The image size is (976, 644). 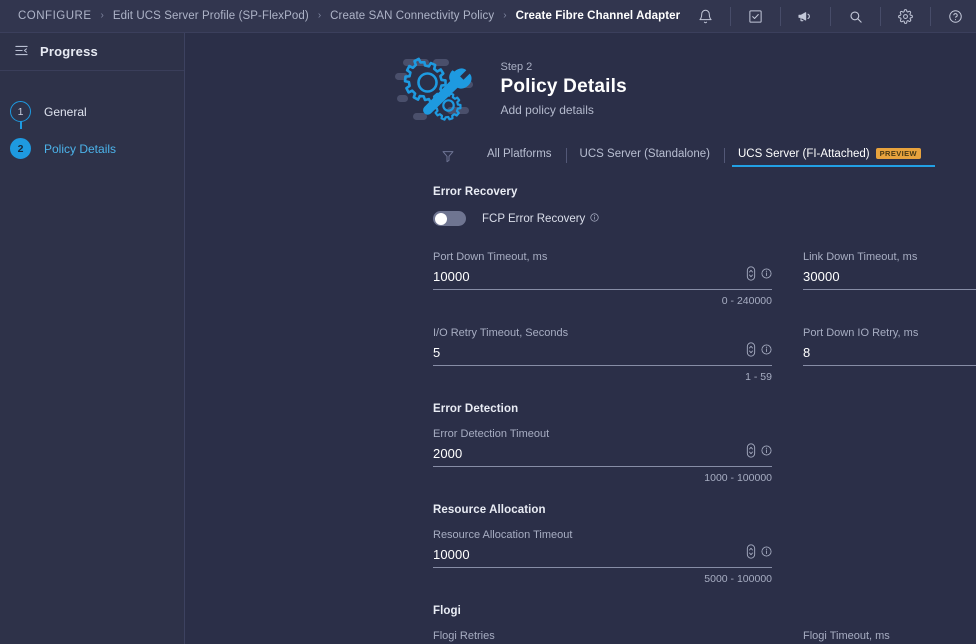 What do you see at coordinates (80, 148) in the screenshot?
I see `step-label-policy-details: Policy Details` at bounding box center [80, 148].